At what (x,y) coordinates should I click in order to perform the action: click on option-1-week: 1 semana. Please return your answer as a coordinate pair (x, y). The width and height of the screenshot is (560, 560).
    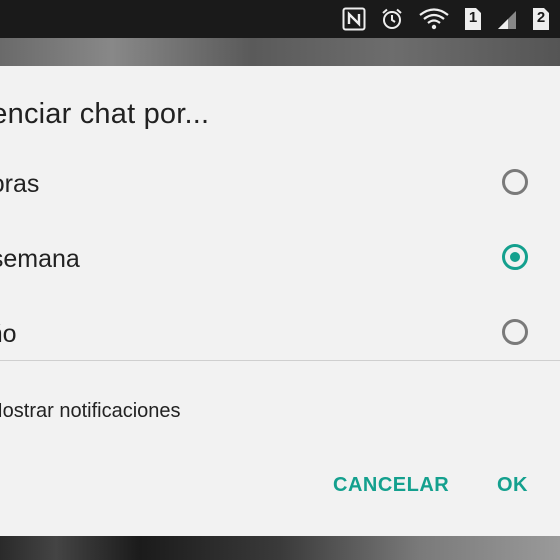
    Looking at the image, I should click on (280, 259).